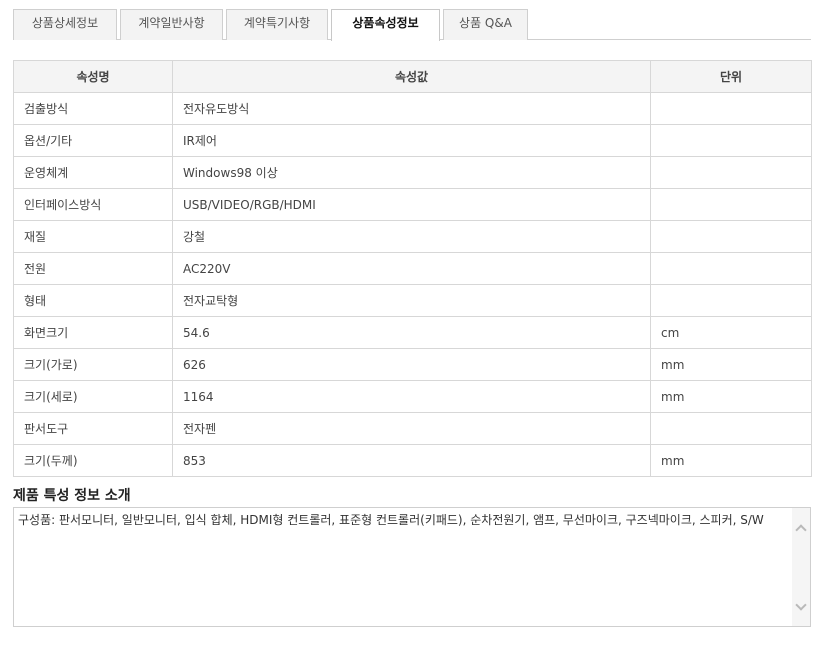 This screenshot has height=649, width=827. I want to click on table-row: 검출방식 전자유도방식, so click(412, 108).